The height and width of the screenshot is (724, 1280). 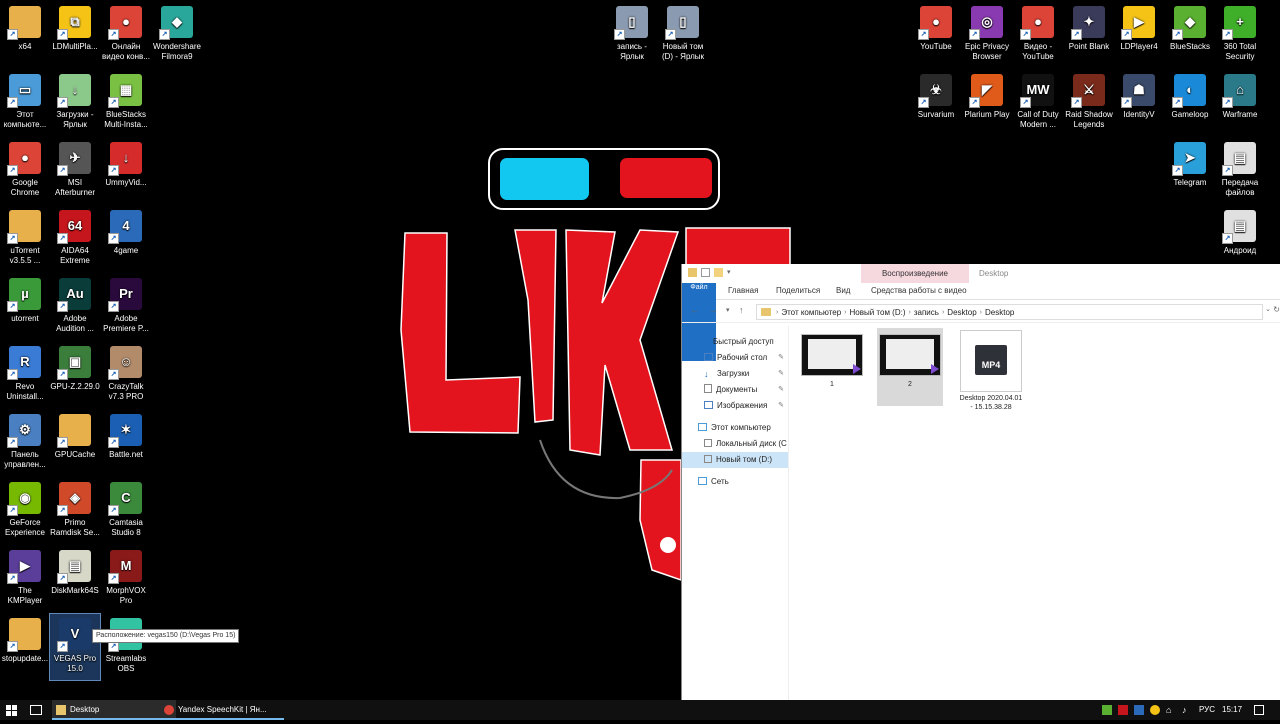 What do you see at coordinates (25, 511) in the screenshot?
I see `desktop-shortcut: ◉ ↗ GeForce Experience` at bounding box center [25, 511].